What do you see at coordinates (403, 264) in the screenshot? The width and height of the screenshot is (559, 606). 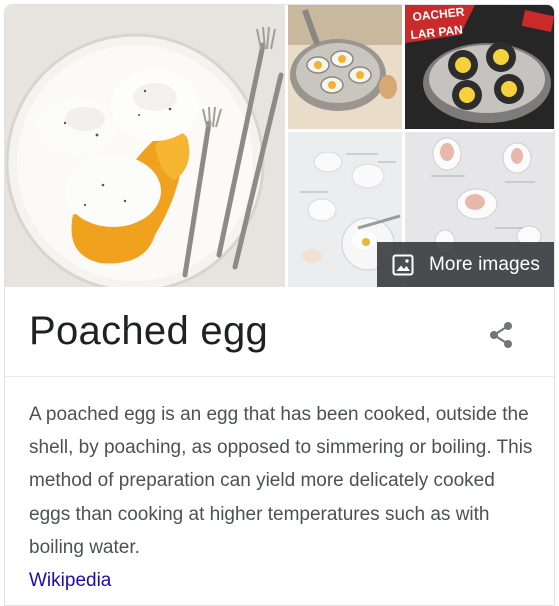 I see `image-icon` at bounding box center [403, 264].